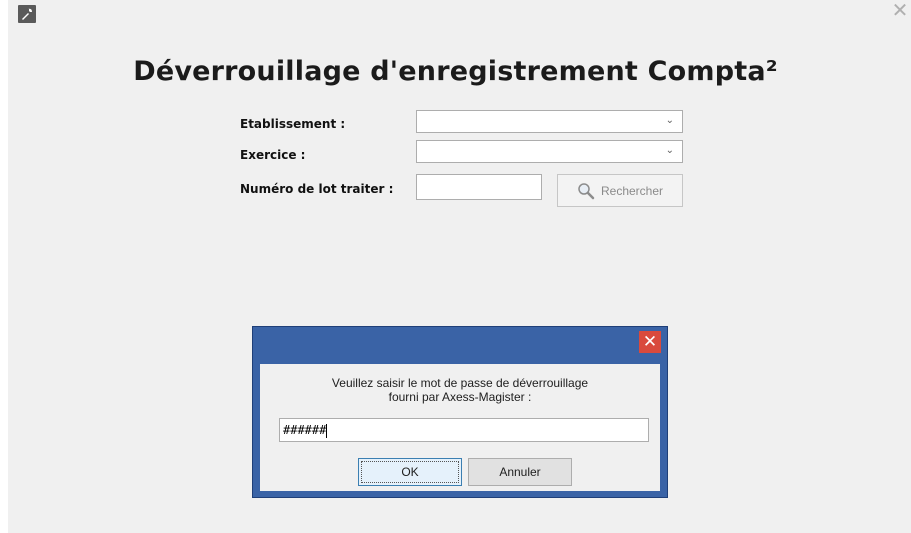 This screenshot has height=533, width=911. Describe the element at coordinates (549, 121) in the screenshot. I see `etablissement-dropdown: ⌄` at that location.